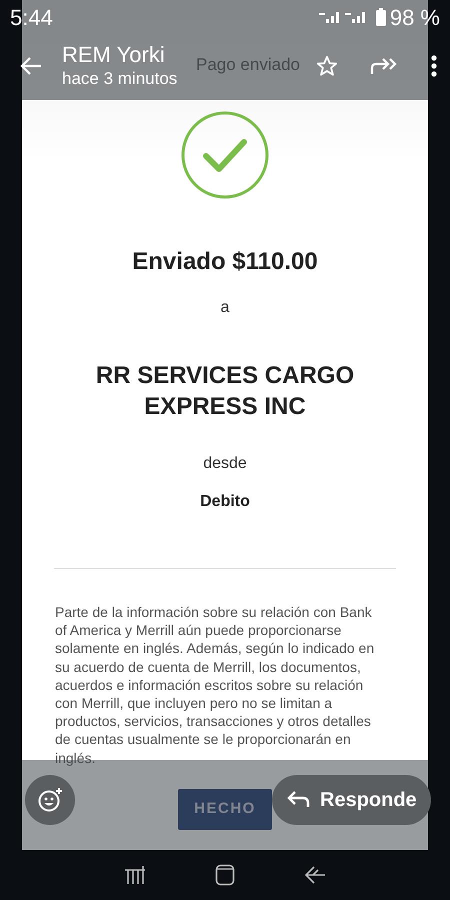 The width and height of the screenshot is (450, 900). Describe the element at coordinates (225, 464) in the screenshot. I see `source-label: desde` at that location.